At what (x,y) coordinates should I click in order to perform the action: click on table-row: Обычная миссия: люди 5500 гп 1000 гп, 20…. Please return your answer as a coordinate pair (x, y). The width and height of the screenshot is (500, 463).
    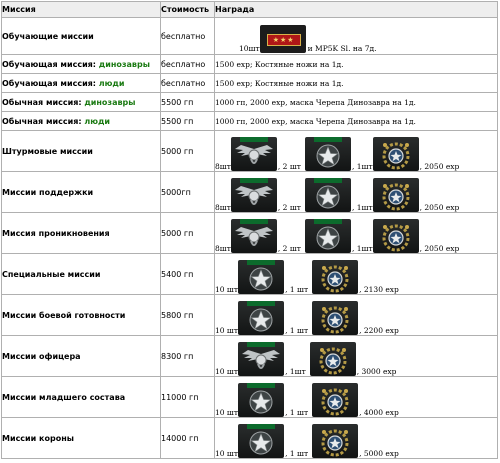
    Looking at the image, I should click on (249, 121).